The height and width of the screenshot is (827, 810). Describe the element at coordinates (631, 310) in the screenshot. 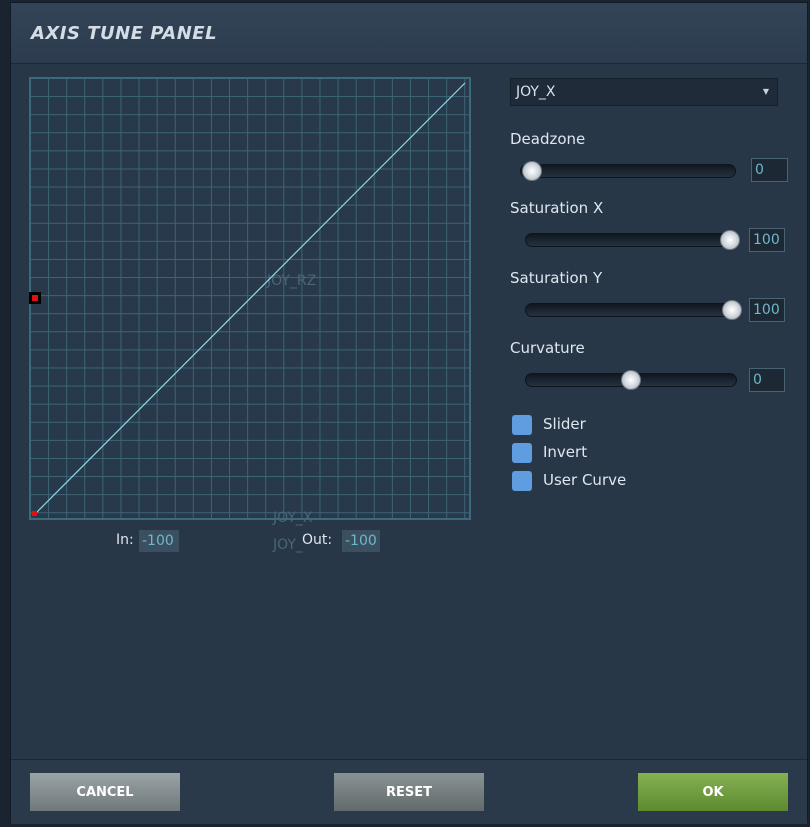

I see `saturation-y-slider-track` at that location.